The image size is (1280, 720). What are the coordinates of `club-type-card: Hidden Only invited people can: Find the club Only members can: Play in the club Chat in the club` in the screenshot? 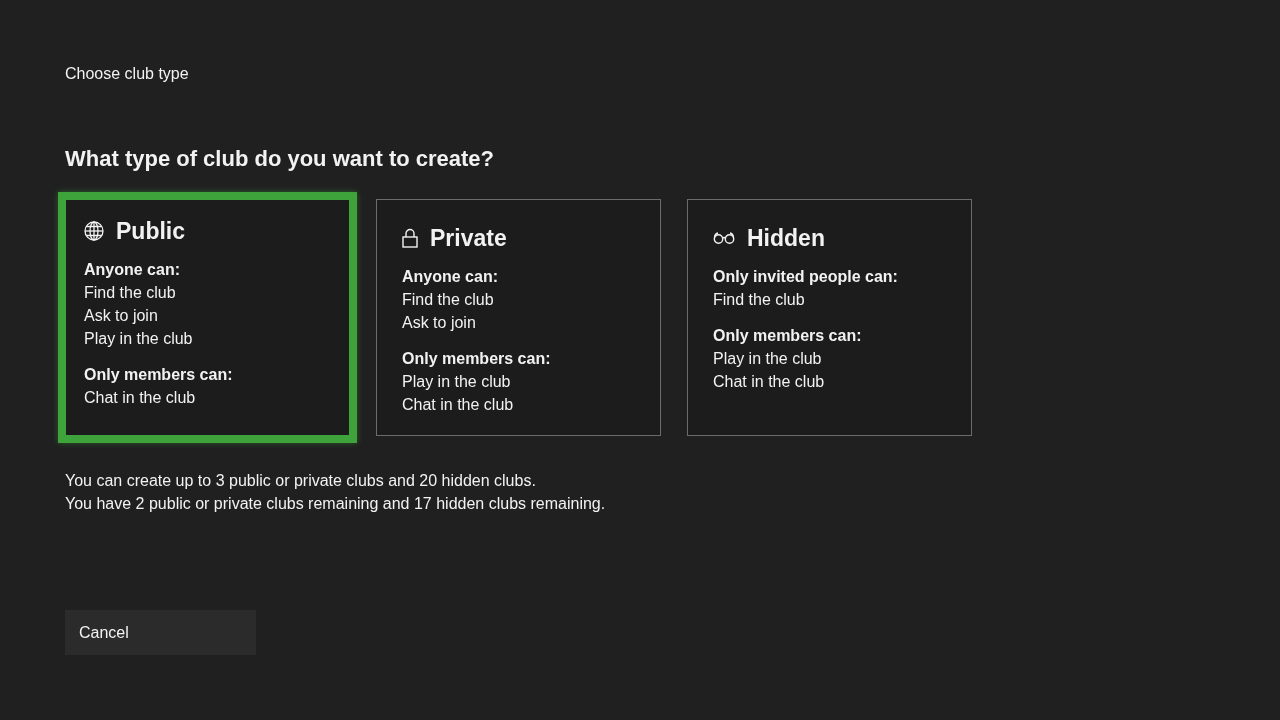 It's located at (829, 317).